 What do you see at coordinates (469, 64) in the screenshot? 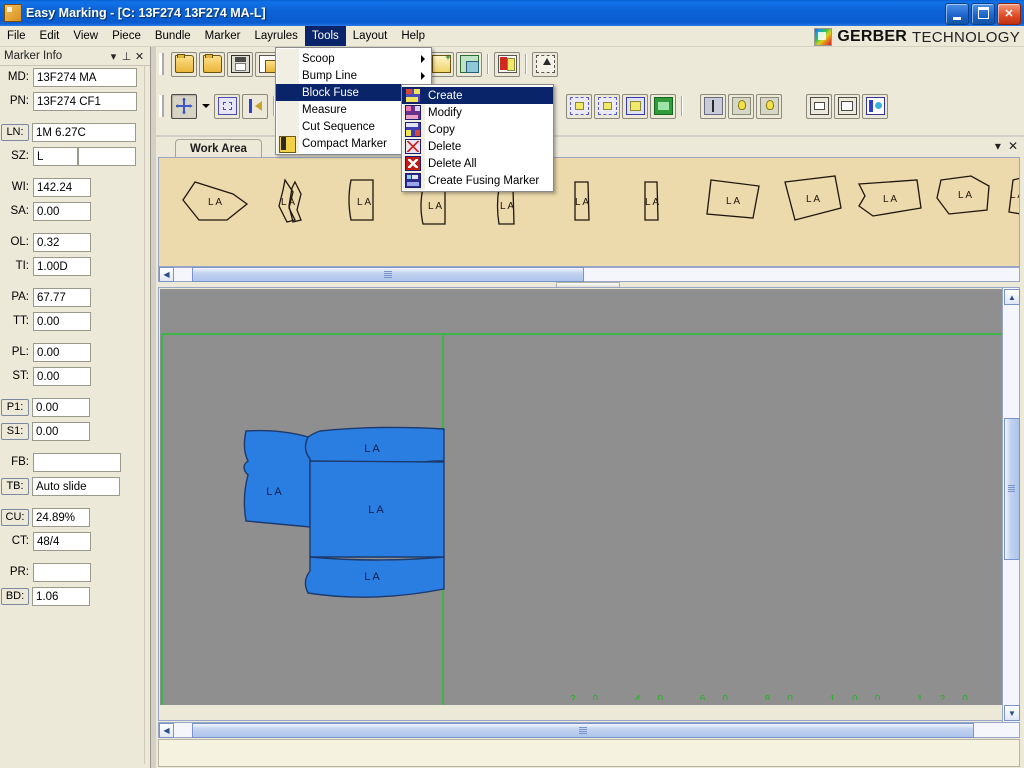
I see `new-multi-button` at bounding box center [469, 64].